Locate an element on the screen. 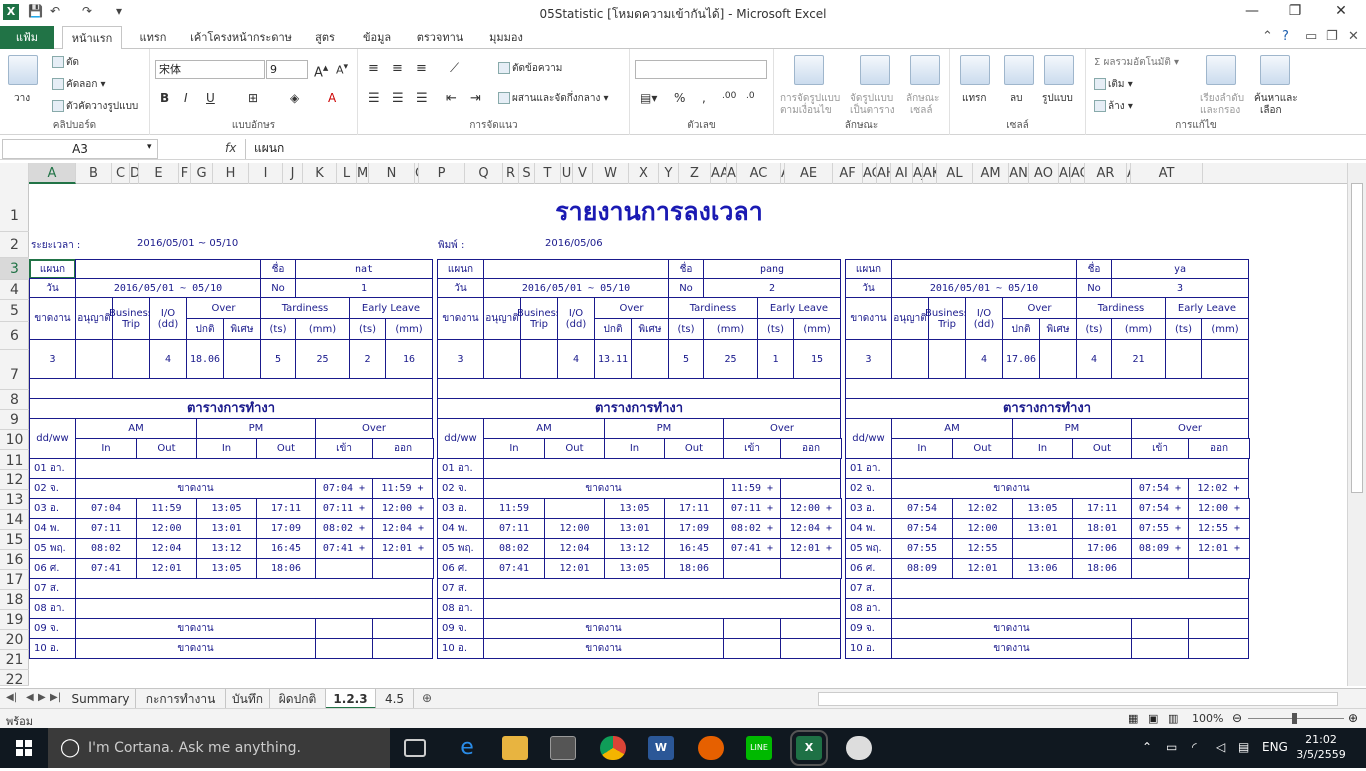 The height and width of the screenshot is (771, 1366). time-cell: 17:11 is located at coordinates (694, 508).